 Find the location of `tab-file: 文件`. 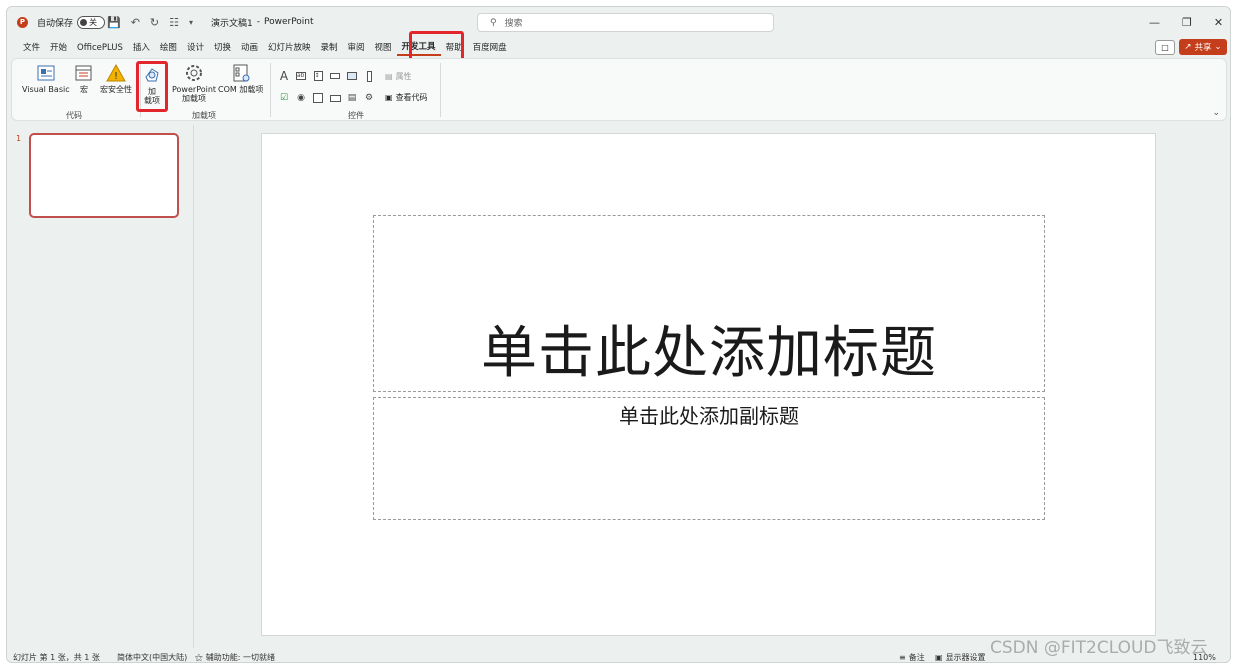

tab-file: 文件 is located at coordinates (31, 48).